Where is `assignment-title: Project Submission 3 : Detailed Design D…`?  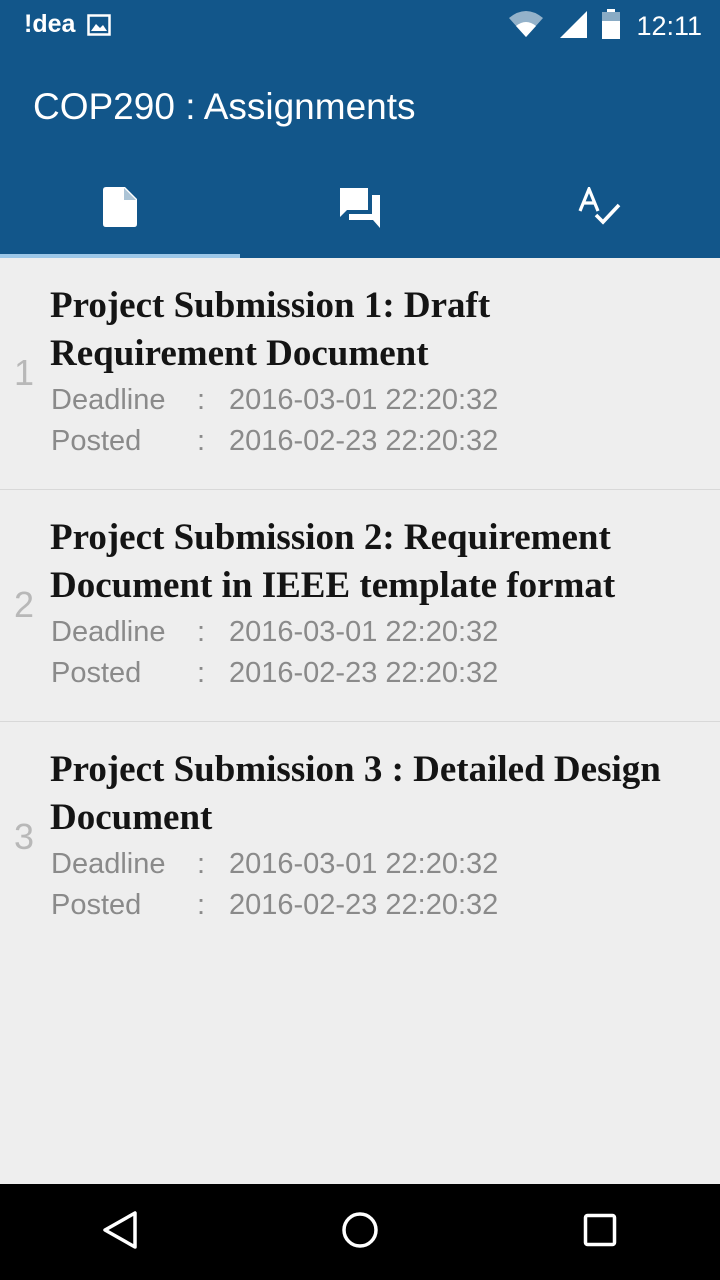
assignment-title: Project Submission 3 : Detailed Design D… is located at coordinates (355, 793).